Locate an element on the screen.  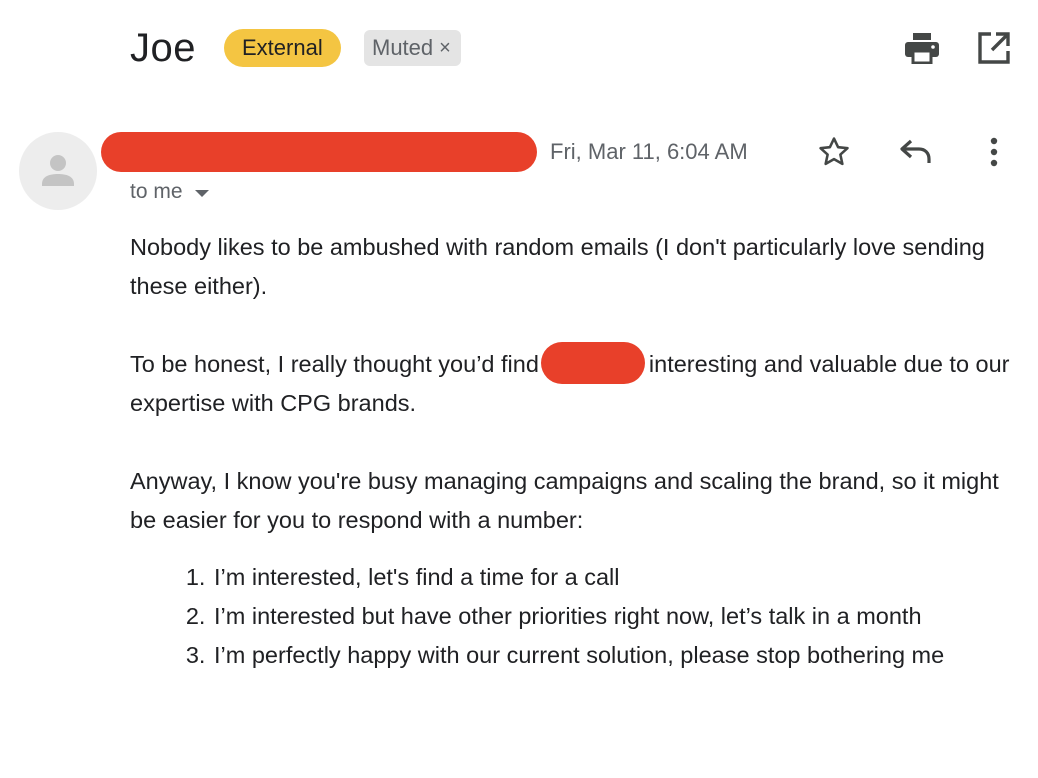
reply-icon is located at coordinates (915, 151).